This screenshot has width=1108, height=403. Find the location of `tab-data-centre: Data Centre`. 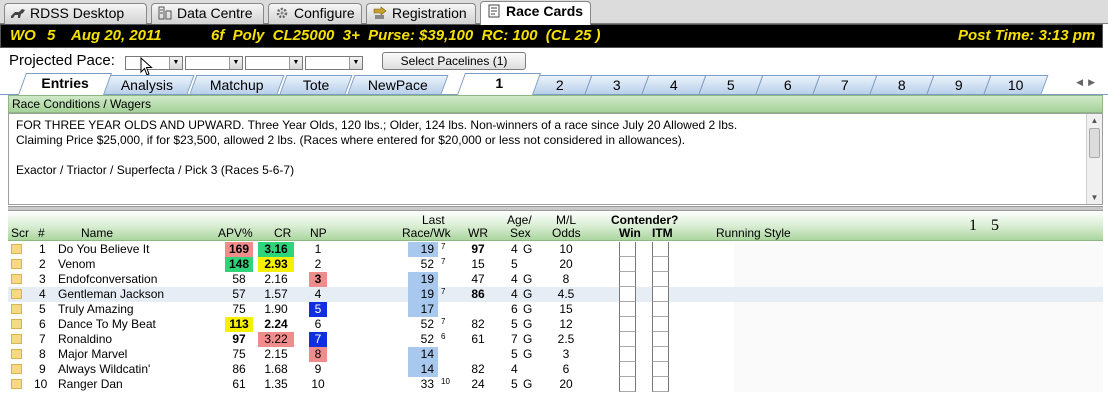

tab-data-centre: Data Centre is located at coordinates (207, 13).